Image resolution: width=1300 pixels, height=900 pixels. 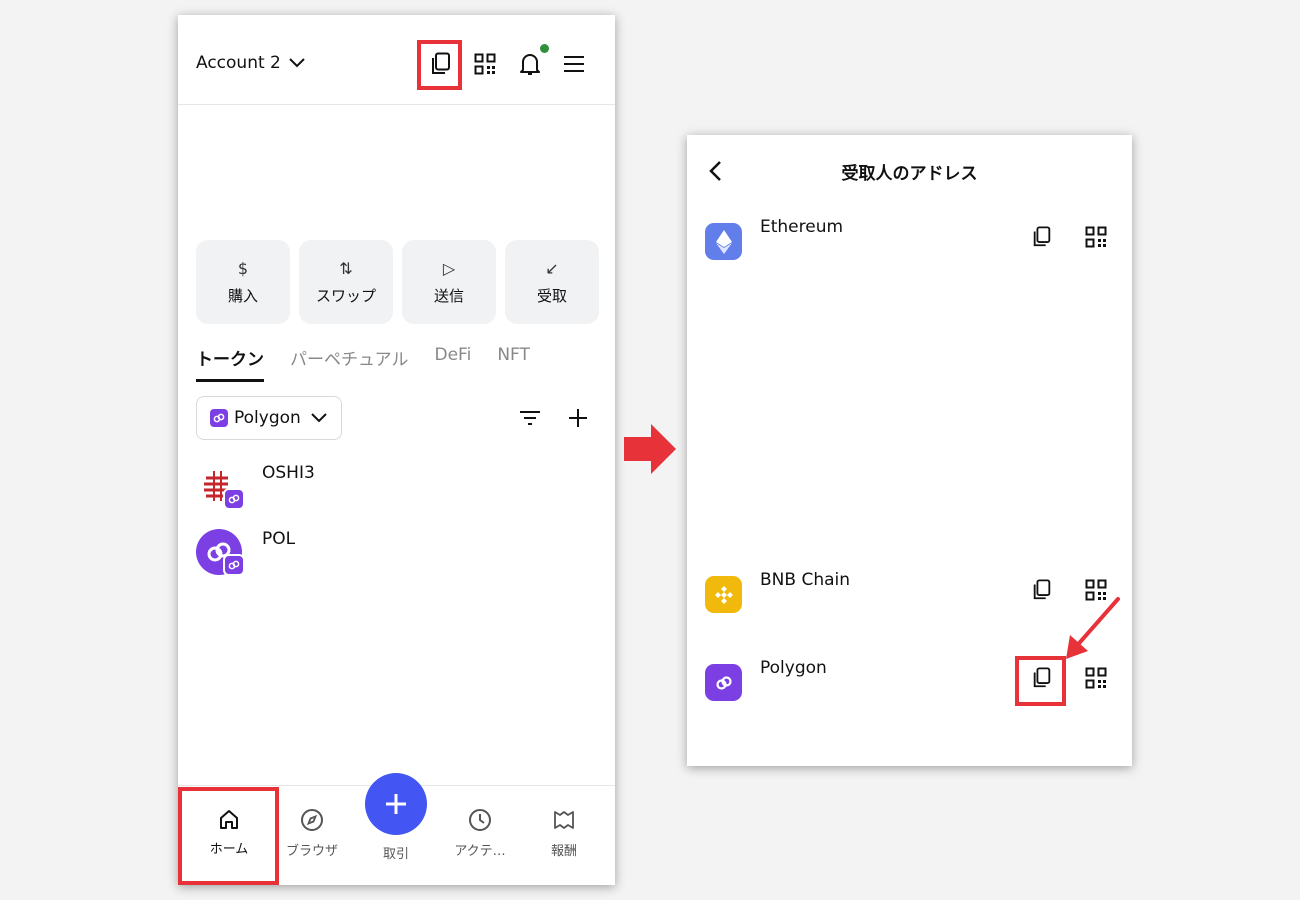 I want to click on menu-button, so click(x=574, y=64).